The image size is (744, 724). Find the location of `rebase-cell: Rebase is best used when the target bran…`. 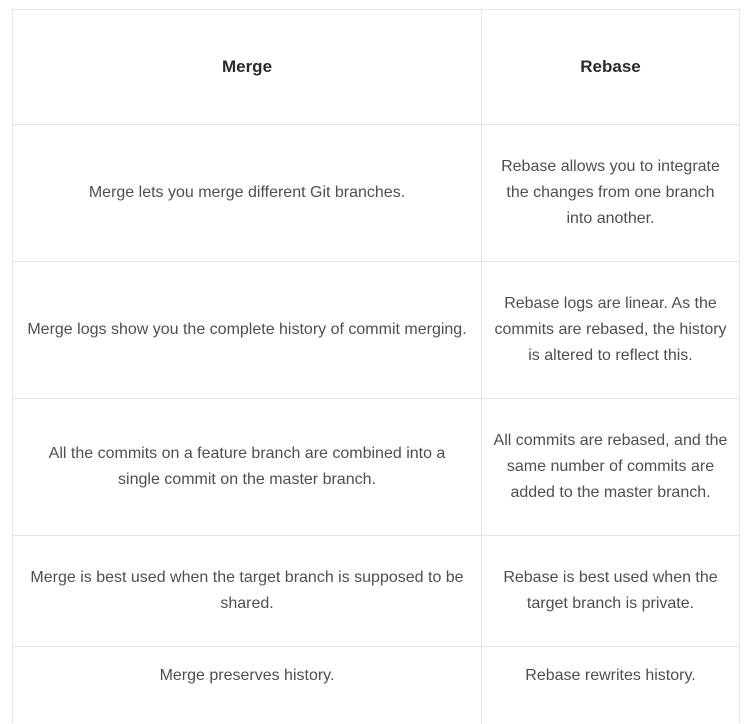

rebase-cell: Rebase is best used when the target bran… is located at coordinates (610, 590).